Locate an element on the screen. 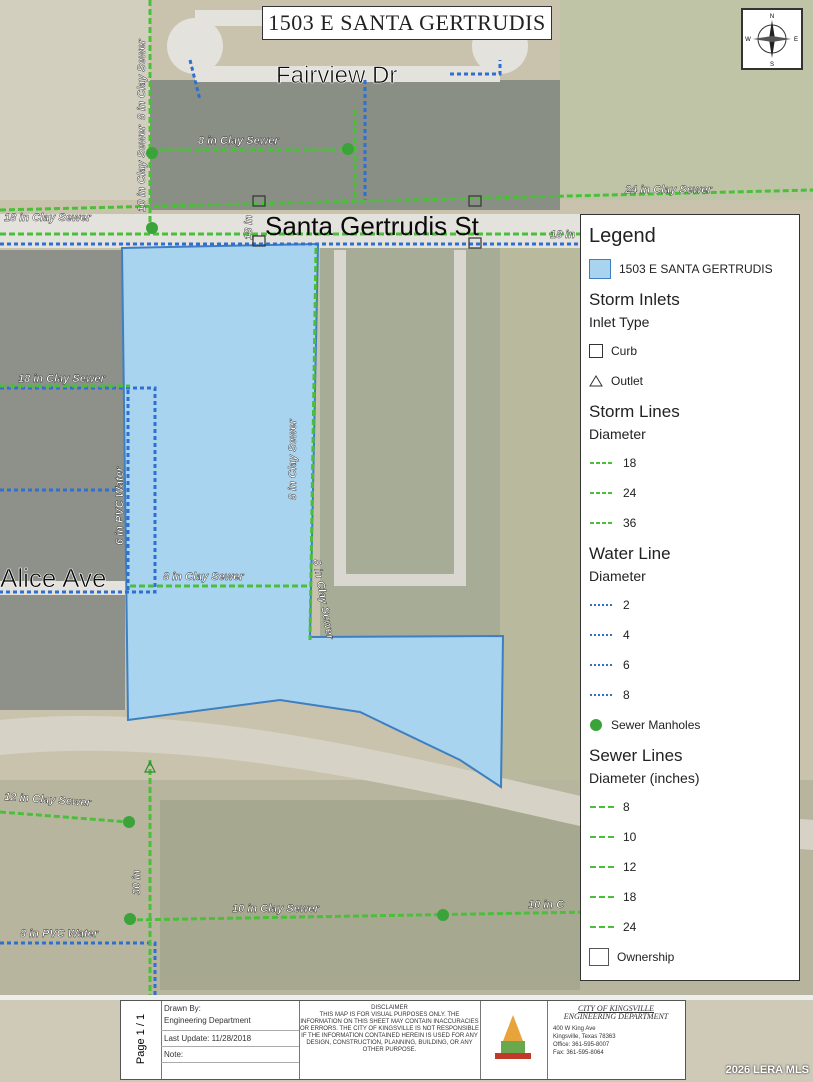  square-icon is located at coordinates (596, 351).